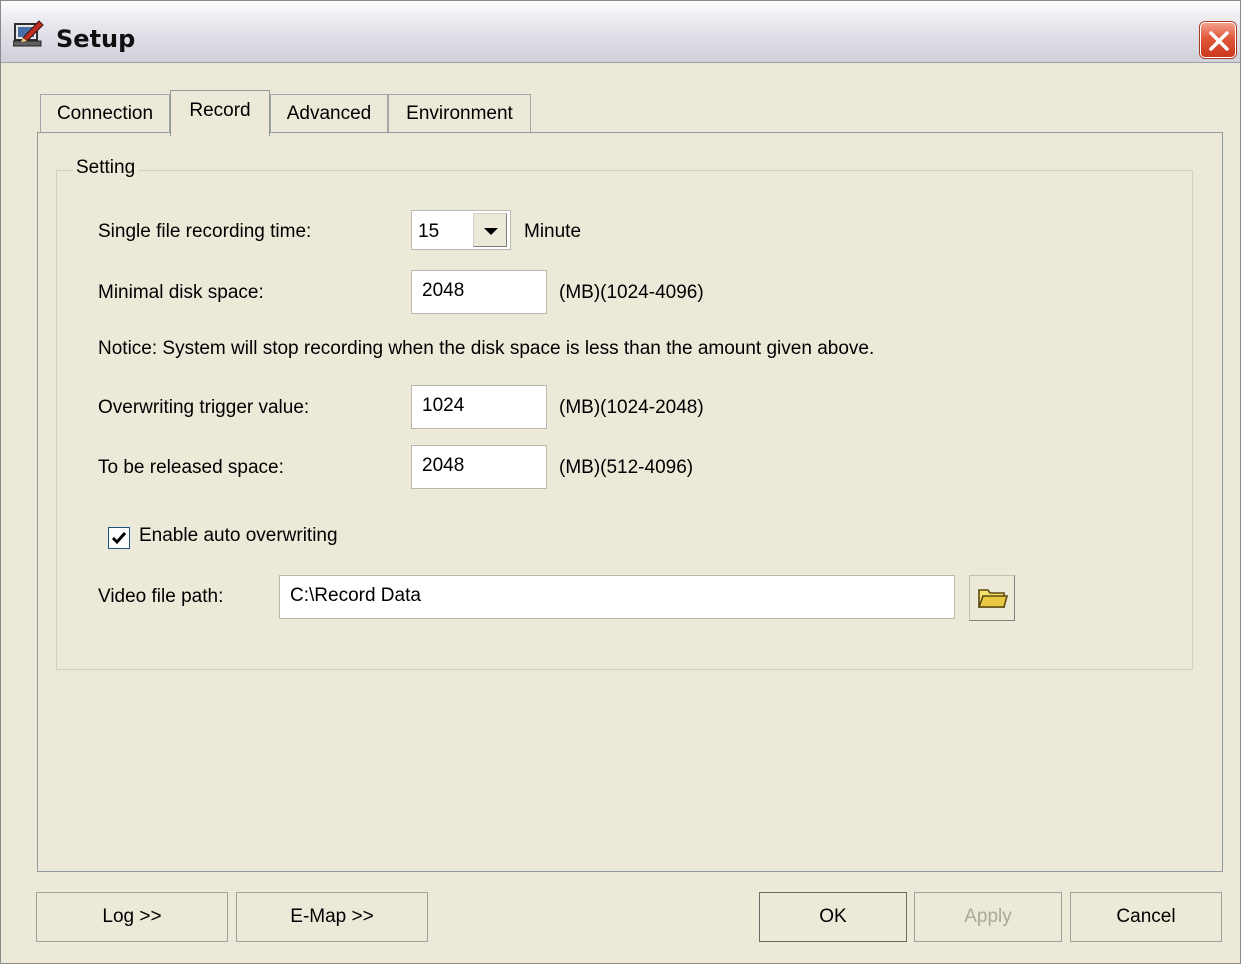 The image size is (1241, 964). I want to click on tab-advanced: Advanced, so click(329, 113).